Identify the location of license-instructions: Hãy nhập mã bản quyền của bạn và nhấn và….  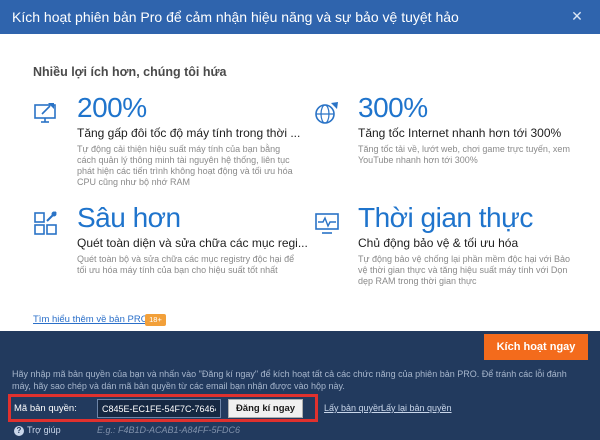
(289, 380).